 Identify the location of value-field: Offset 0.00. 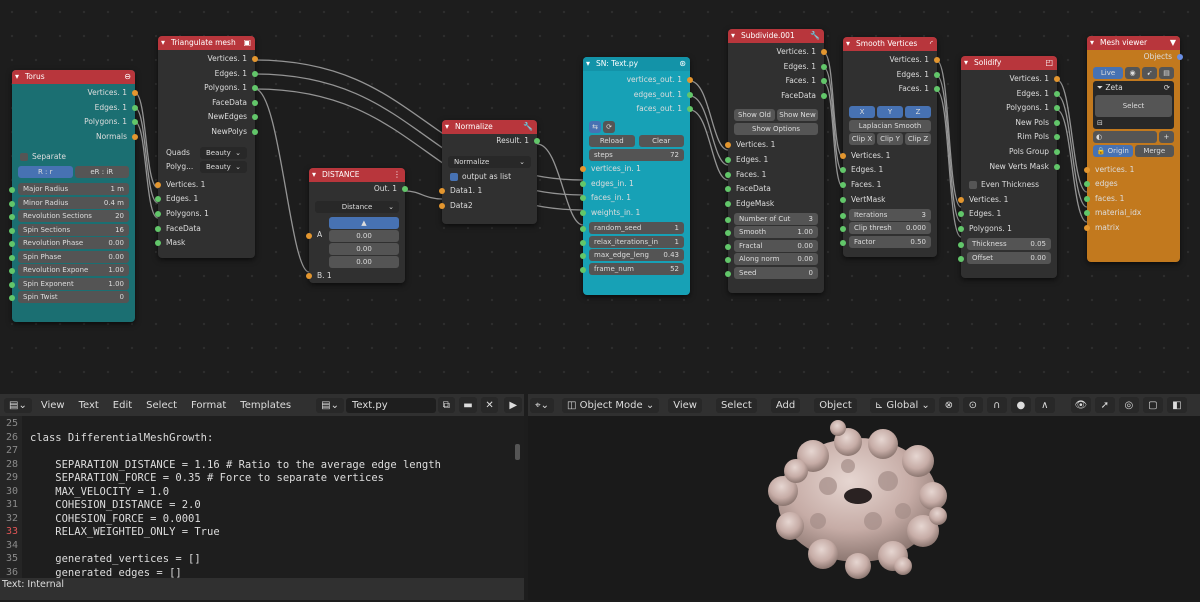
(1009, 257).